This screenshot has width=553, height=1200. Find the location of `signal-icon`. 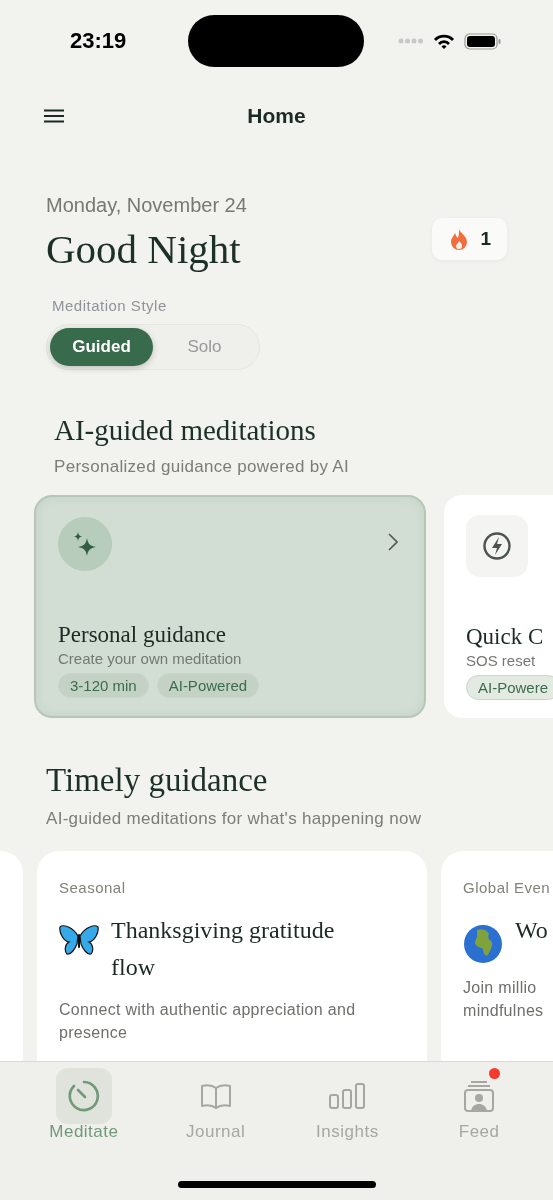

signal-icon is located at coordinates (411, 41).